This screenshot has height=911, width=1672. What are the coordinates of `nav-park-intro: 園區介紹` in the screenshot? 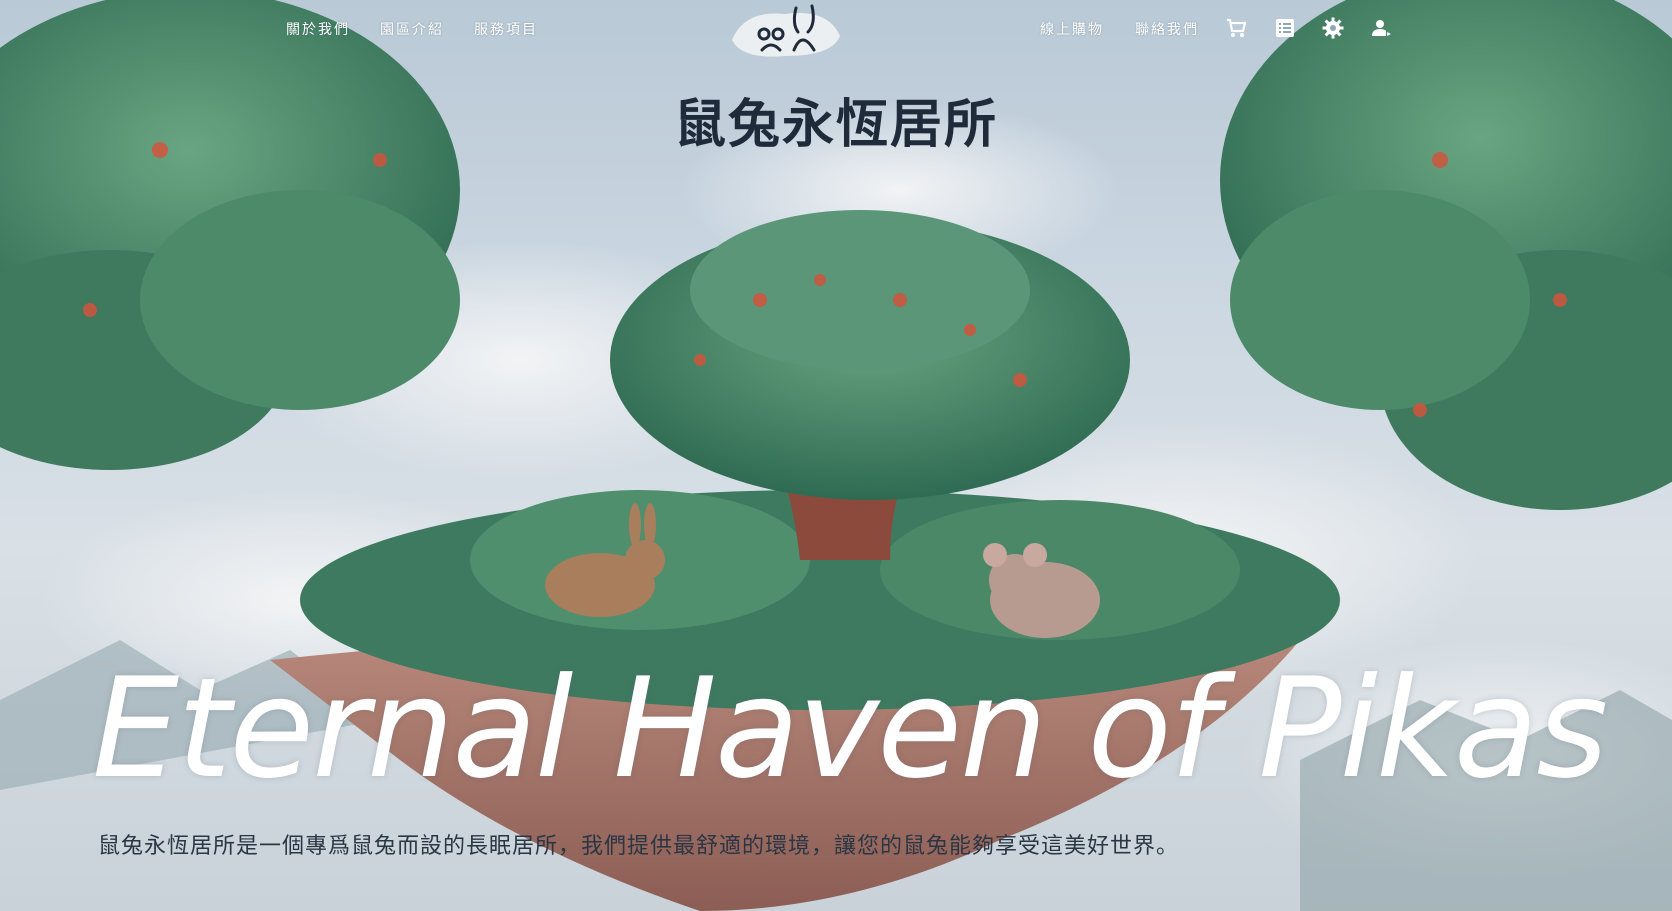 It's located at (412, 29).